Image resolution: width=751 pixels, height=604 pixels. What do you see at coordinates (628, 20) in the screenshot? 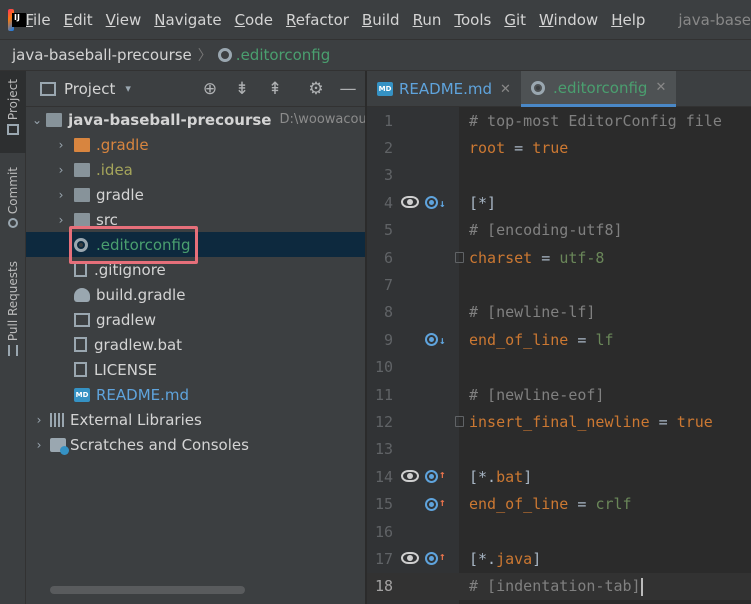
I see `menu-item: Help` at bounding box center [628, 20].